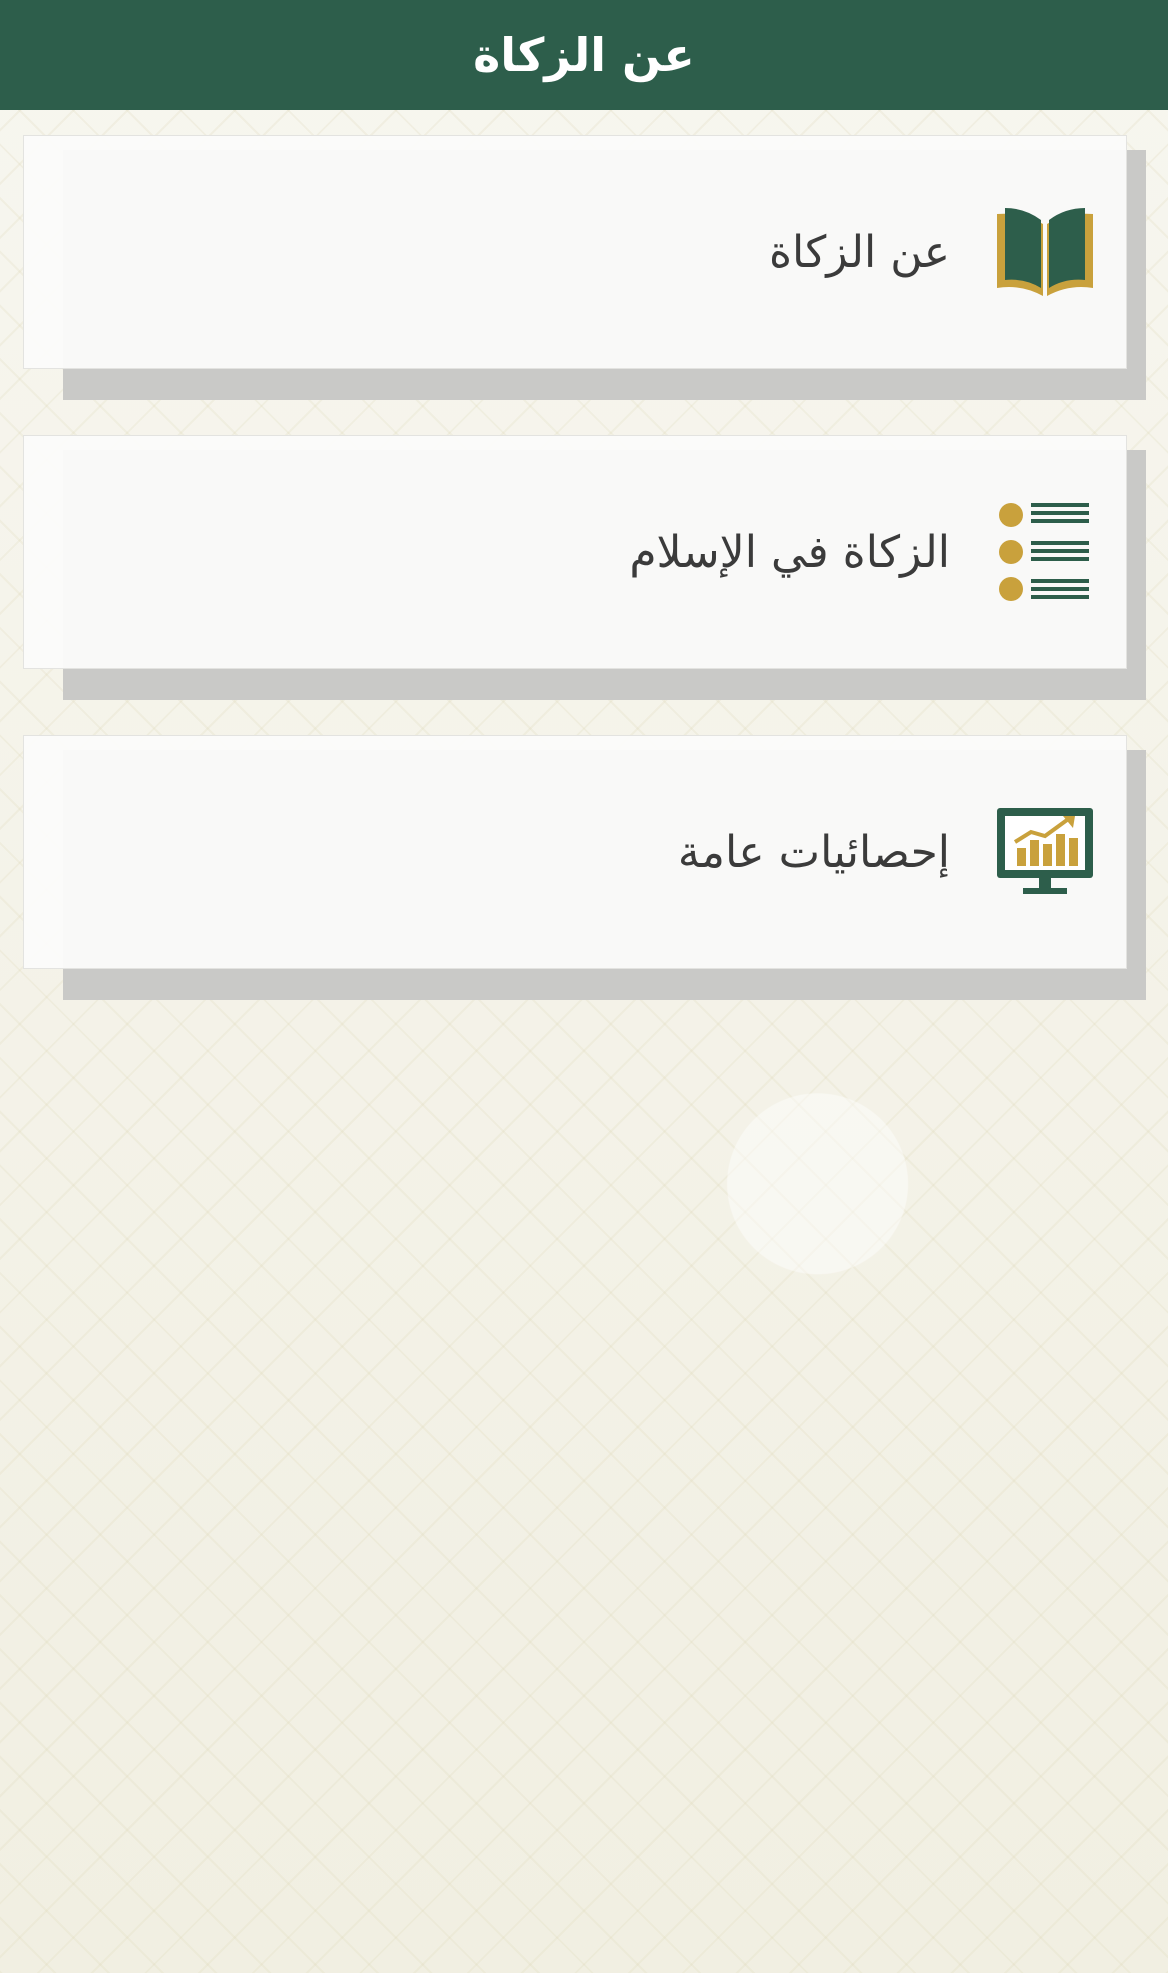  Describe the element at coordinates (575, 852) in the screenshot. I see `menu-card-statistics: إحصائيات عامة` at that location.